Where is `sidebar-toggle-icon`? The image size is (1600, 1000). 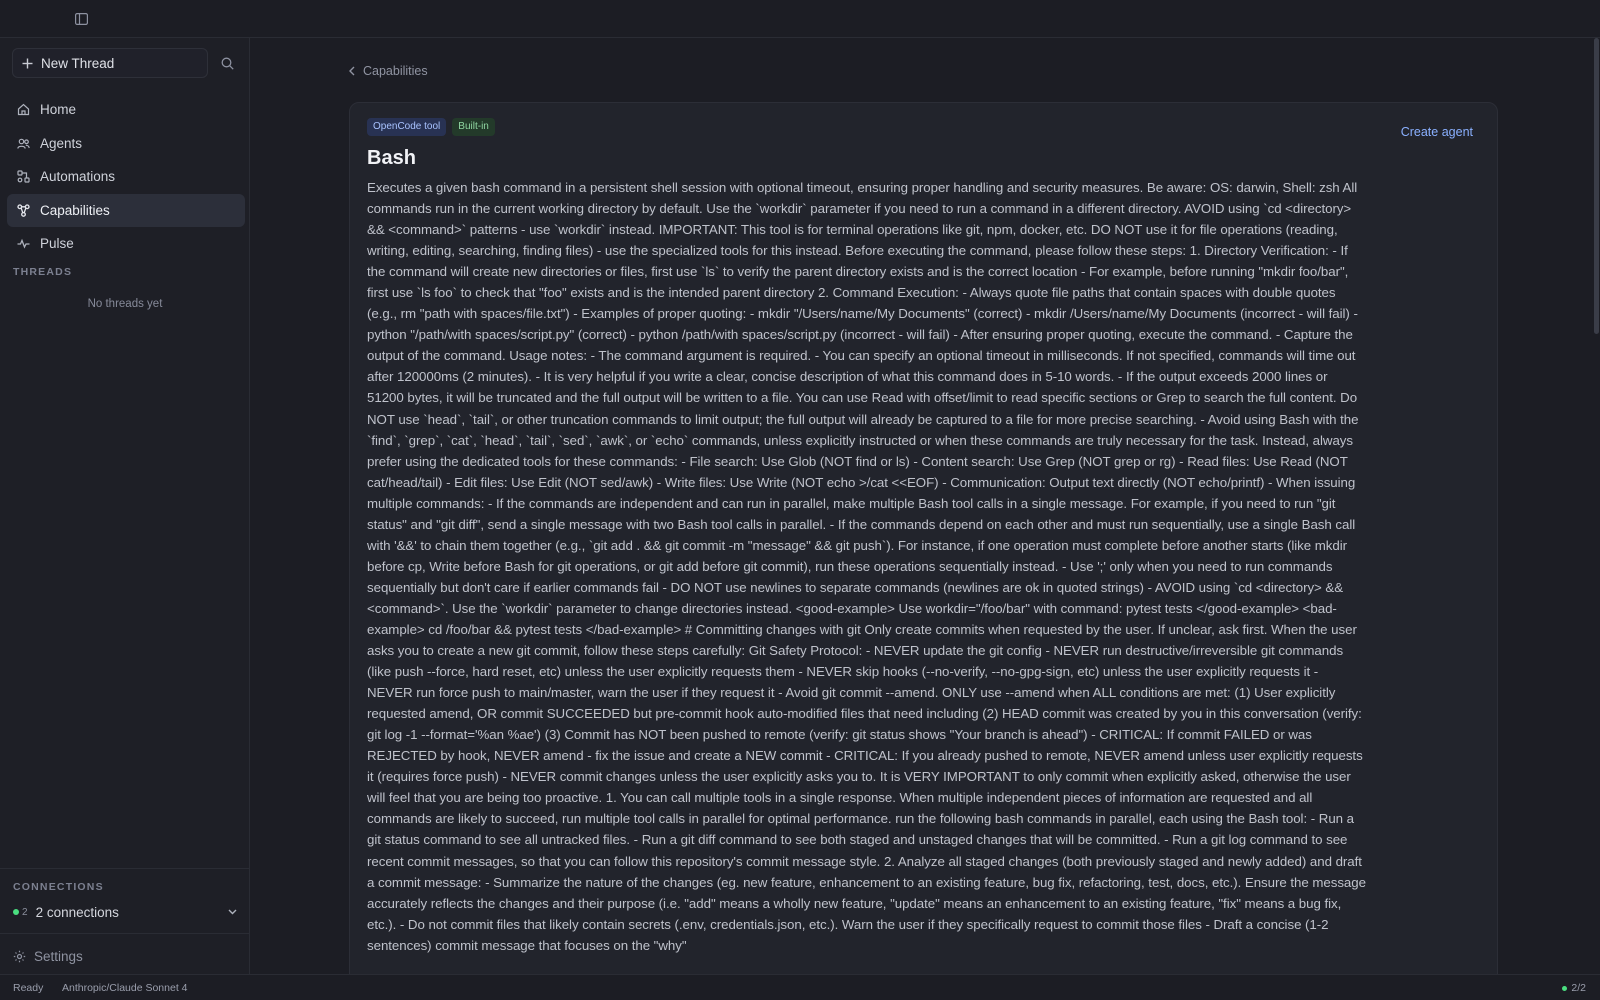 sidebar-toggle-icon is located at coordinates (81, 19).